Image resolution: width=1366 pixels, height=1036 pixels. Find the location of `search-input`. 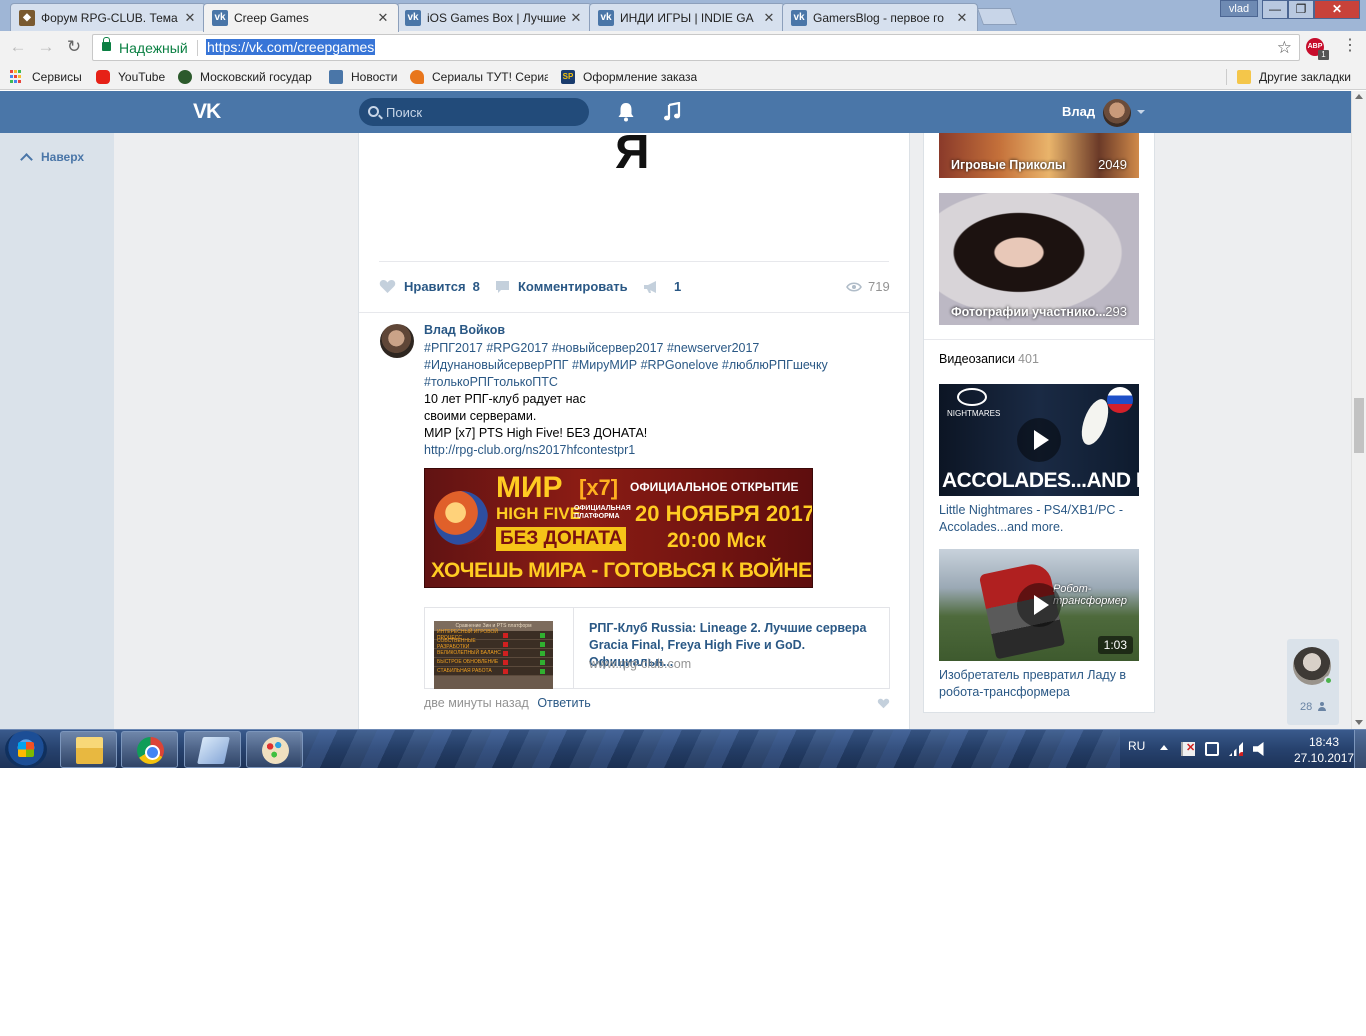

search-input is located at coordinates (481, 112).